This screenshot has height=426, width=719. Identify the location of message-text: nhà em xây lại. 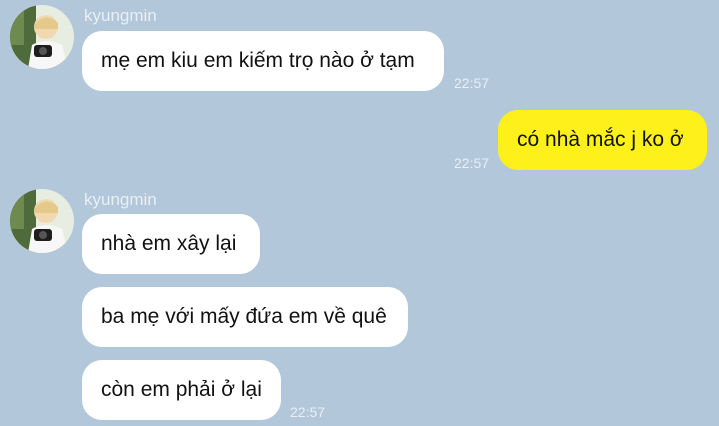
(169, 243).